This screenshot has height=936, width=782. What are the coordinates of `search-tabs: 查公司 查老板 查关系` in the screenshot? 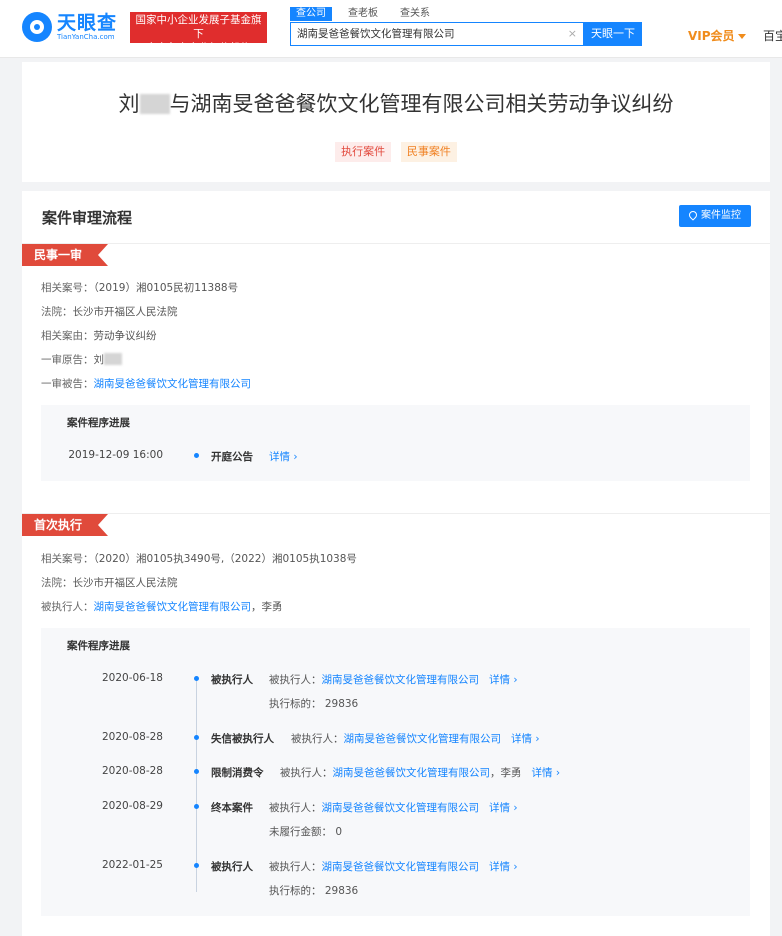 It's located at (368, 14).